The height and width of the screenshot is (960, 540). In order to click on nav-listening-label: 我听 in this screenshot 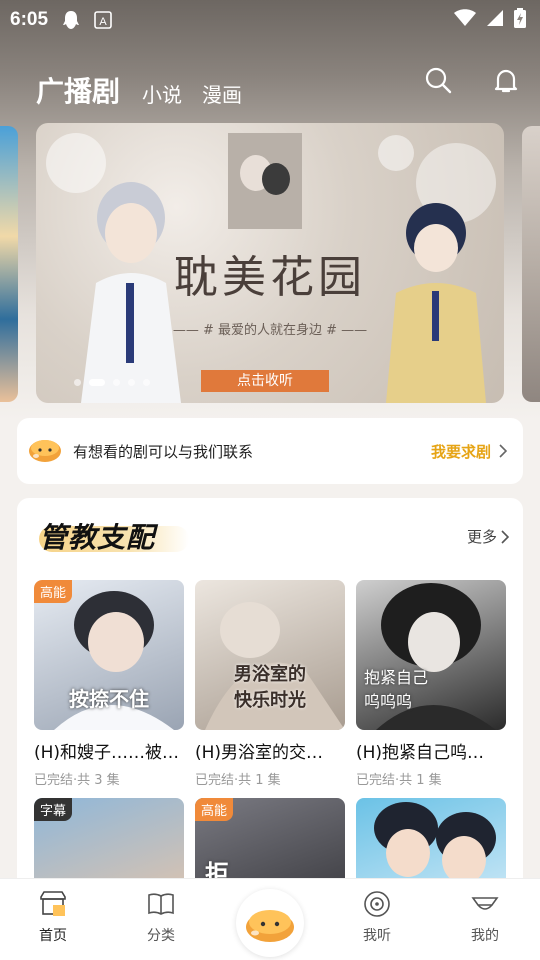, I will do `click(377, 936)`.